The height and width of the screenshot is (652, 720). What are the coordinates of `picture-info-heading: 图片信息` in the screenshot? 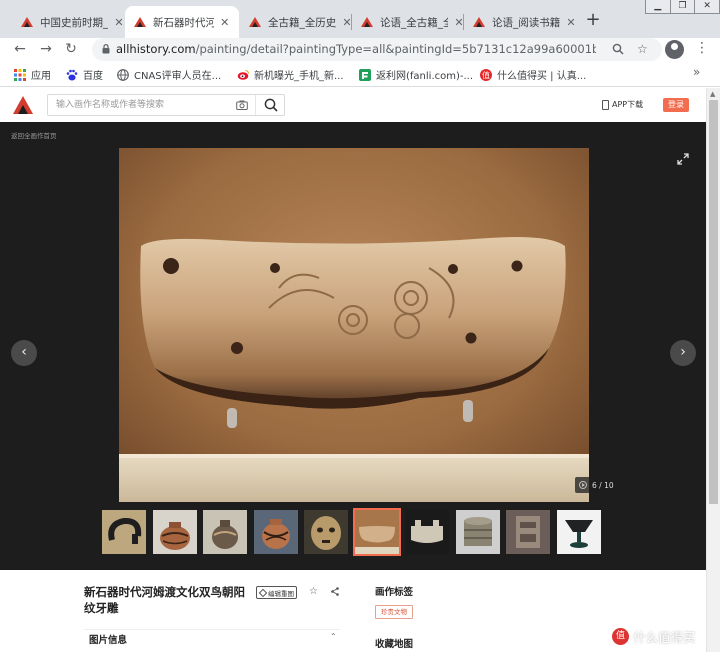 It's located at (108, 639).